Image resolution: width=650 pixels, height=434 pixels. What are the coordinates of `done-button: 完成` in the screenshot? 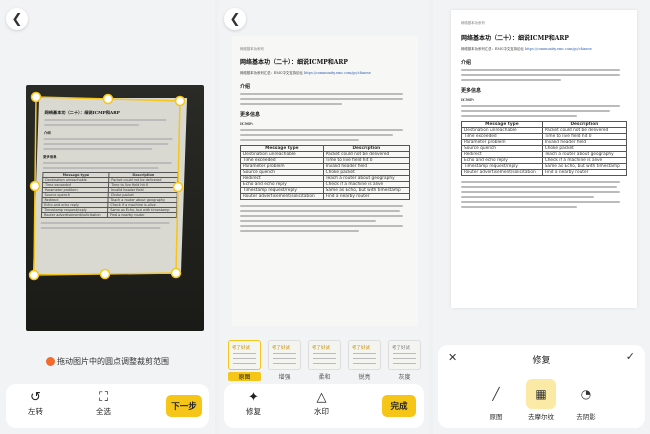 It's located at (399, 406).